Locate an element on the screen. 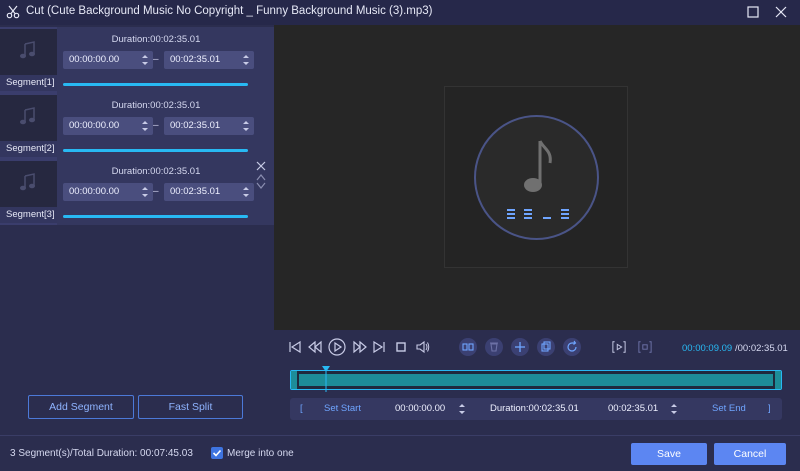  trim-end-time: 00:02:35.01 is located at coordinates (633, 408).